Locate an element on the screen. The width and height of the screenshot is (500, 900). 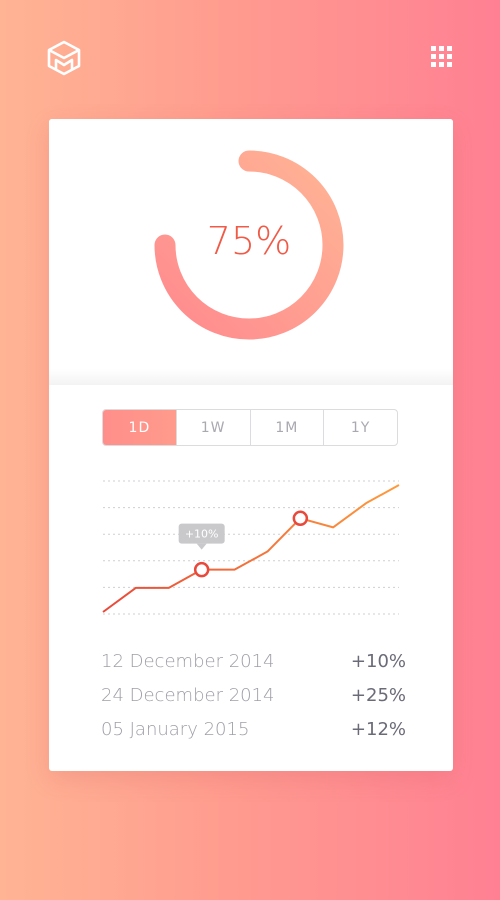
history-date: 05 January 2015 is located at coordinates (175, 729).